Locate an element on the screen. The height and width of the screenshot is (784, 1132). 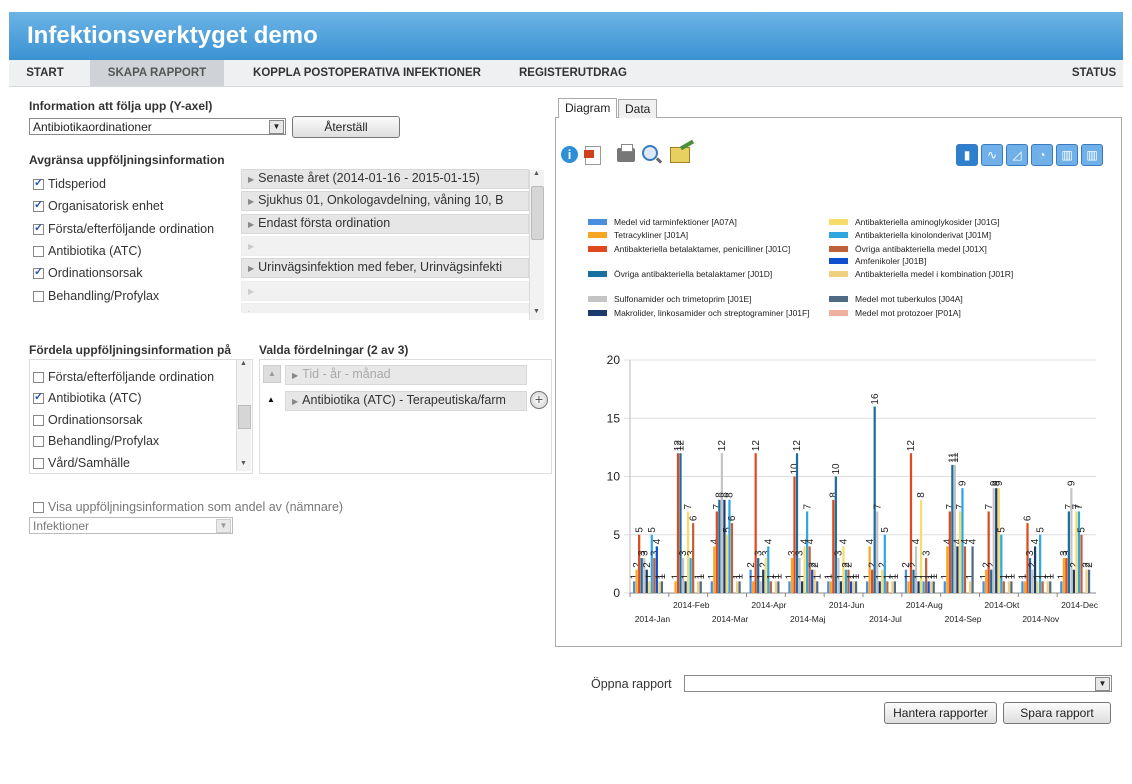
add-icon: + is located at coordinates (539, 400).